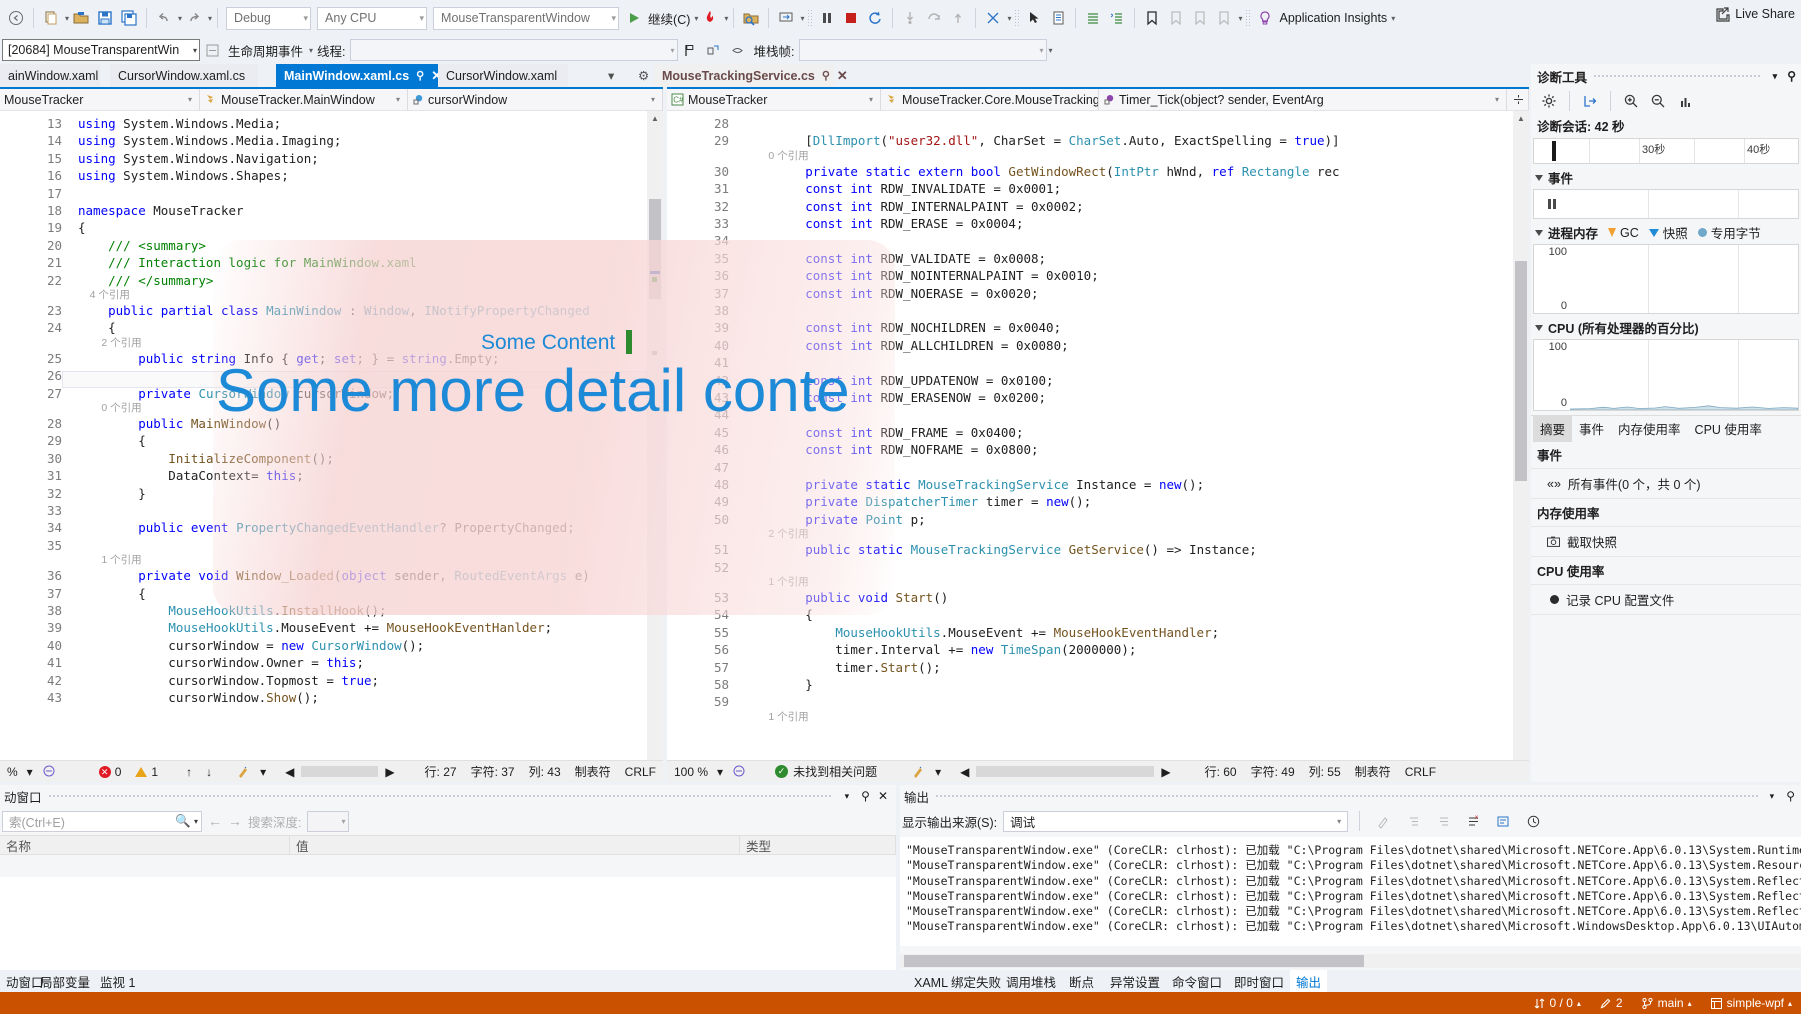 The image size is (1801, 1014). I want to click on scroll-up-arrow-icon: ▲, so click(1521, 118).